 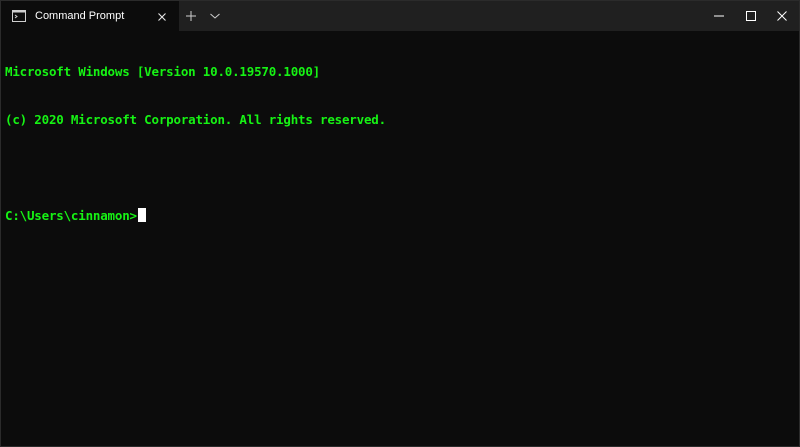 I want to click on terminal-prompt-line: C:\Users\cinnamon>, so click(x=195, y=216).